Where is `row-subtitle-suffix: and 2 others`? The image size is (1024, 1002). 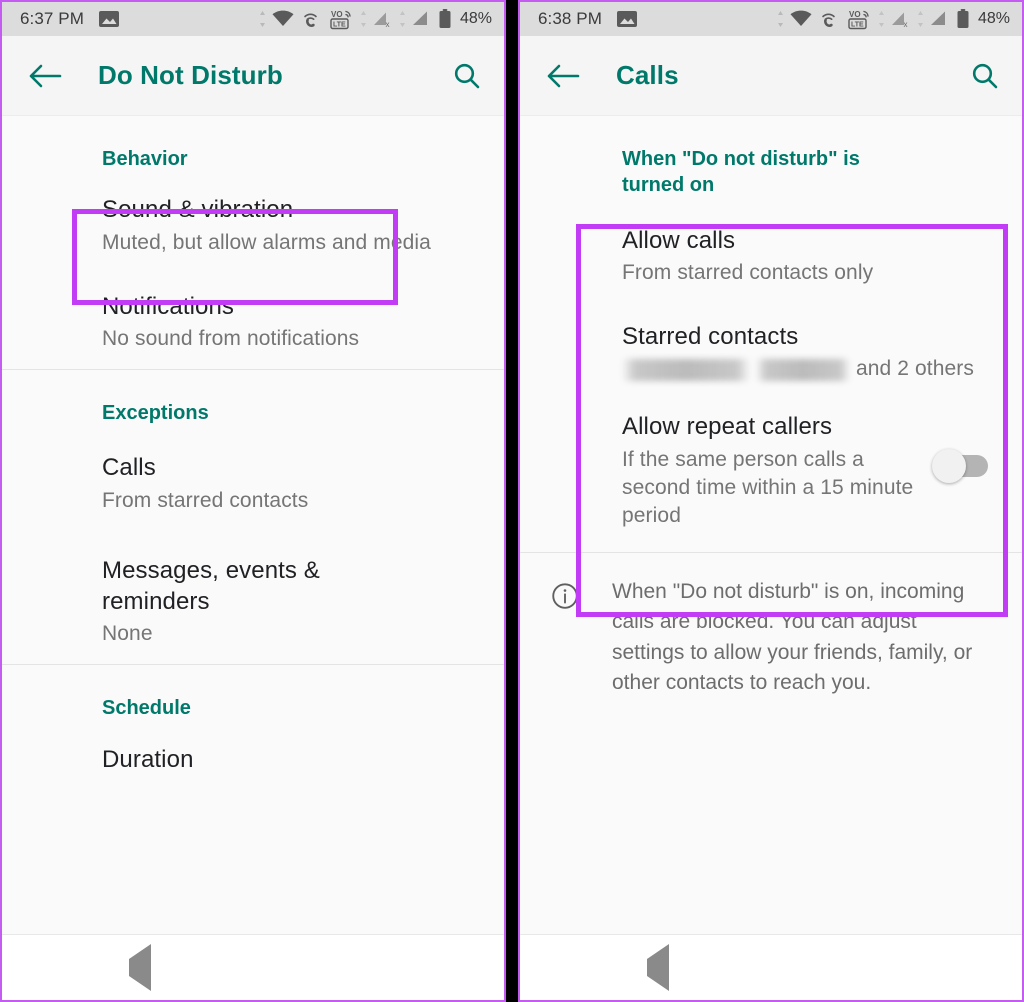 row-subtitle-suffix: and 2 others is located at coordinates (915, 369).